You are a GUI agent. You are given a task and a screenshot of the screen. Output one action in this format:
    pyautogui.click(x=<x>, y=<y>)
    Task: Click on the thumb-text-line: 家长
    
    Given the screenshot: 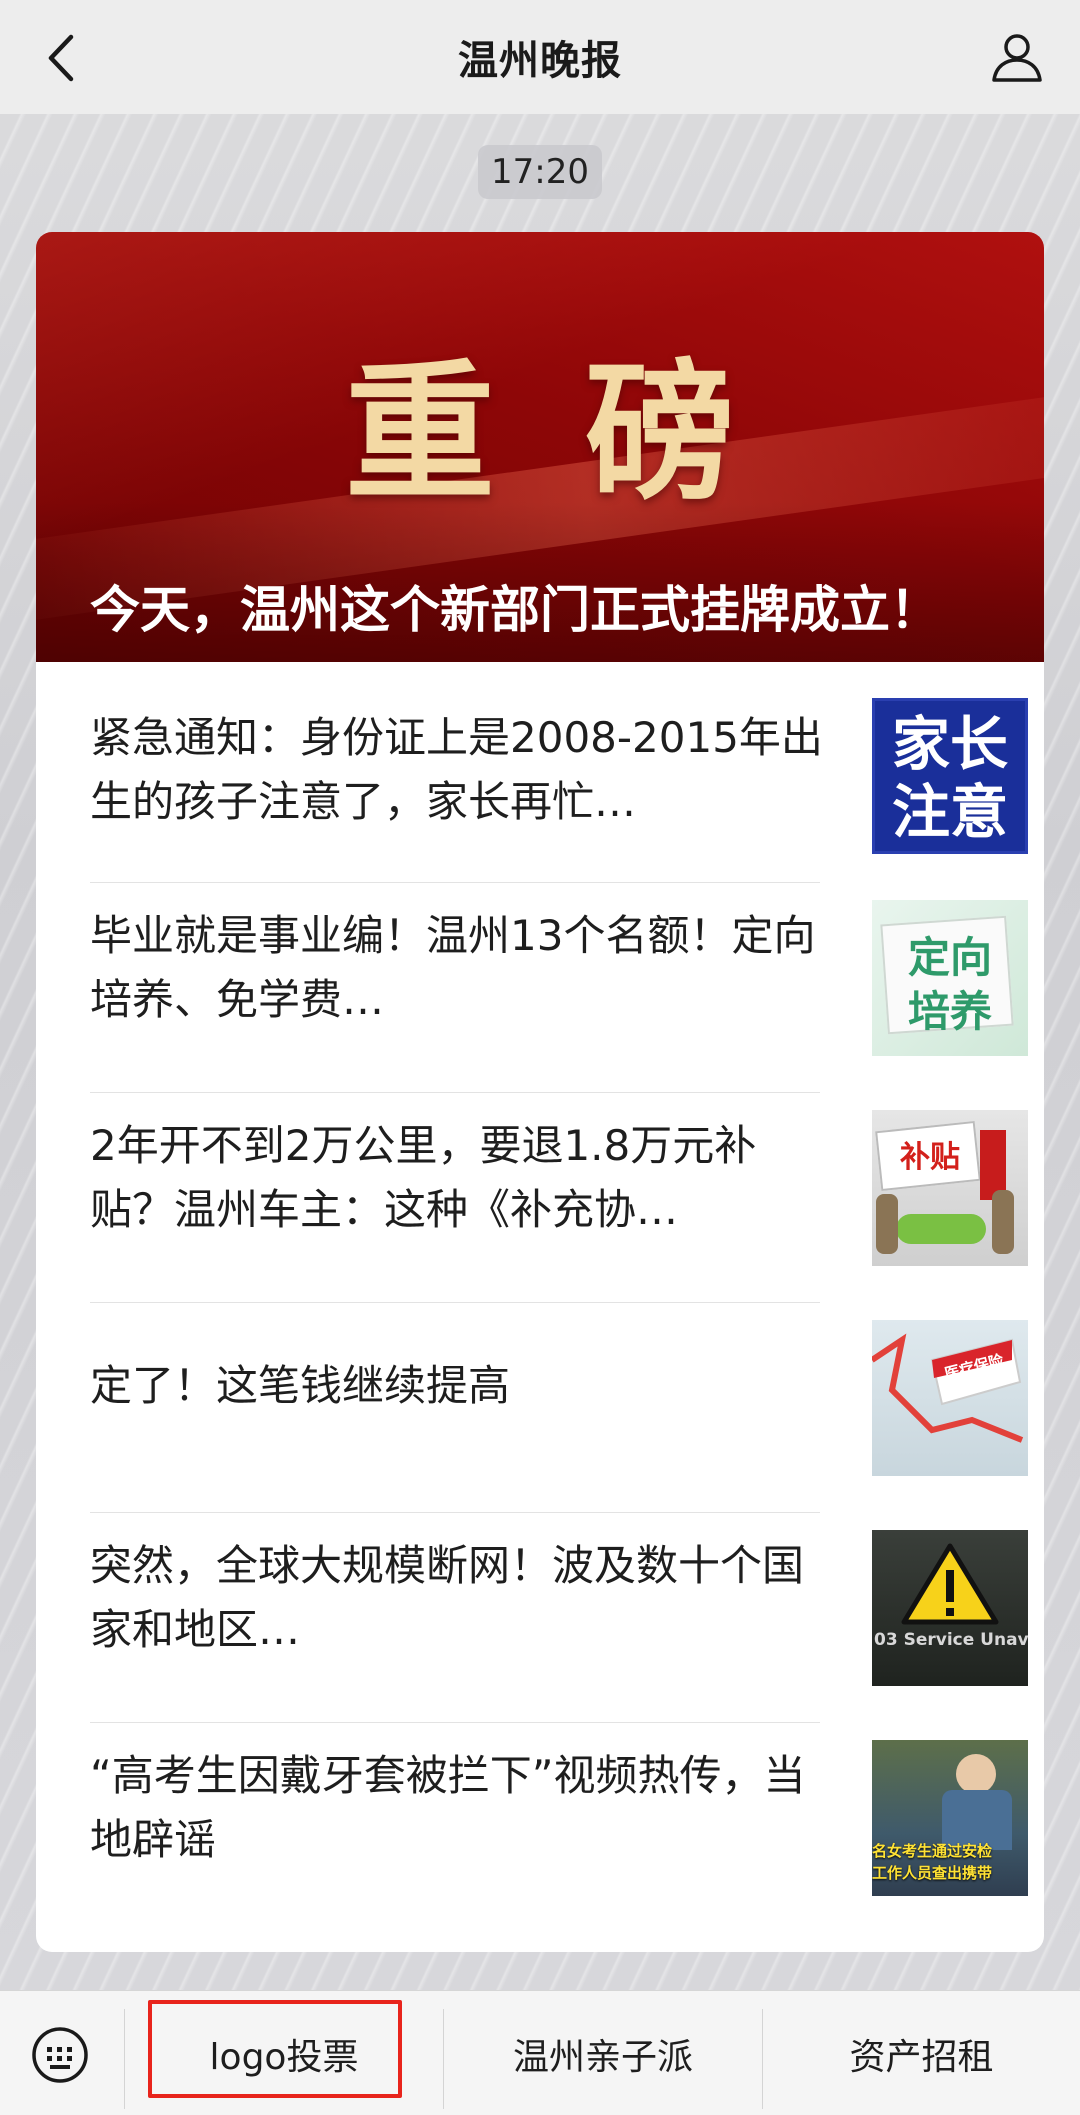 What is the action you would take?
    pyautogui.click(x=949, y=744)
    